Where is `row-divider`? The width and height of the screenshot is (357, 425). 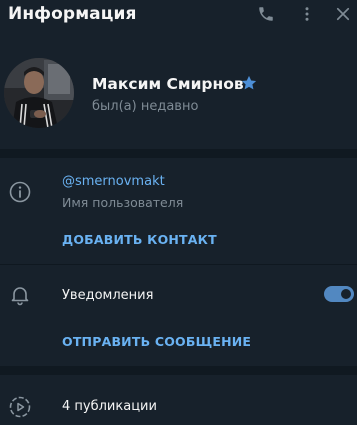
row-divider is located at coordinates (178, 264).